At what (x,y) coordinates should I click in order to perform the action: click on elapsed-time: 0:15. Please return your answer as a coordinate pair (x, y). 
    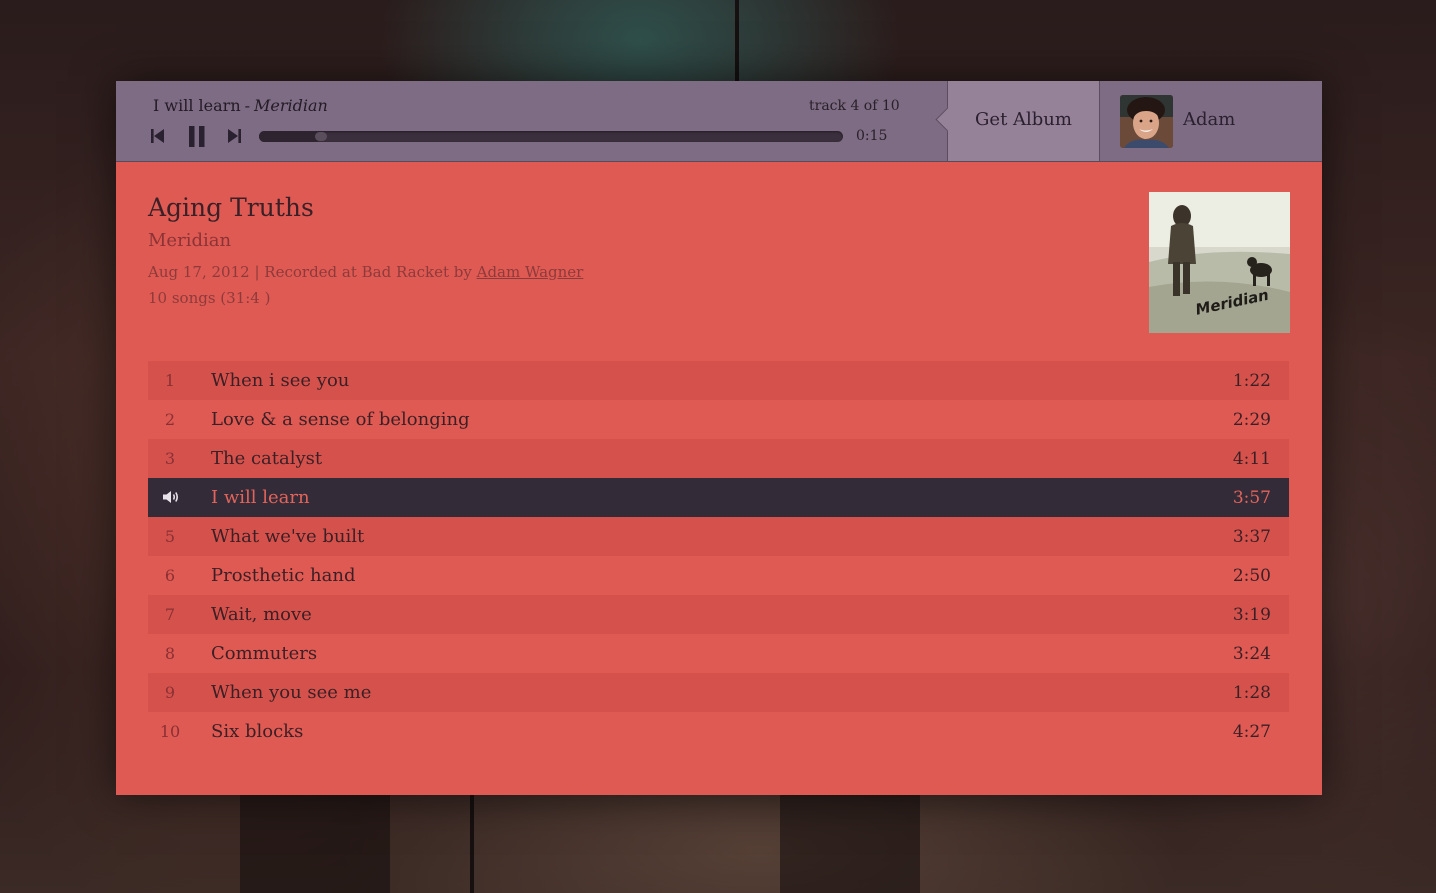
    Looking at the image, I should click on (872, 136).